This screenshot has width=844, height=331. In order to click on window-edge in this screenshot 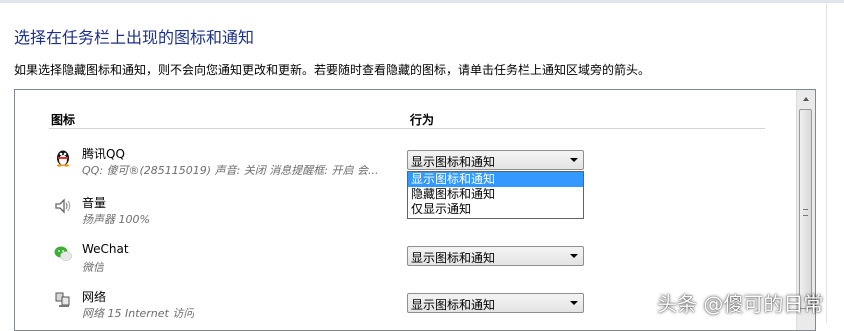, I will do `click(826, 161)`.